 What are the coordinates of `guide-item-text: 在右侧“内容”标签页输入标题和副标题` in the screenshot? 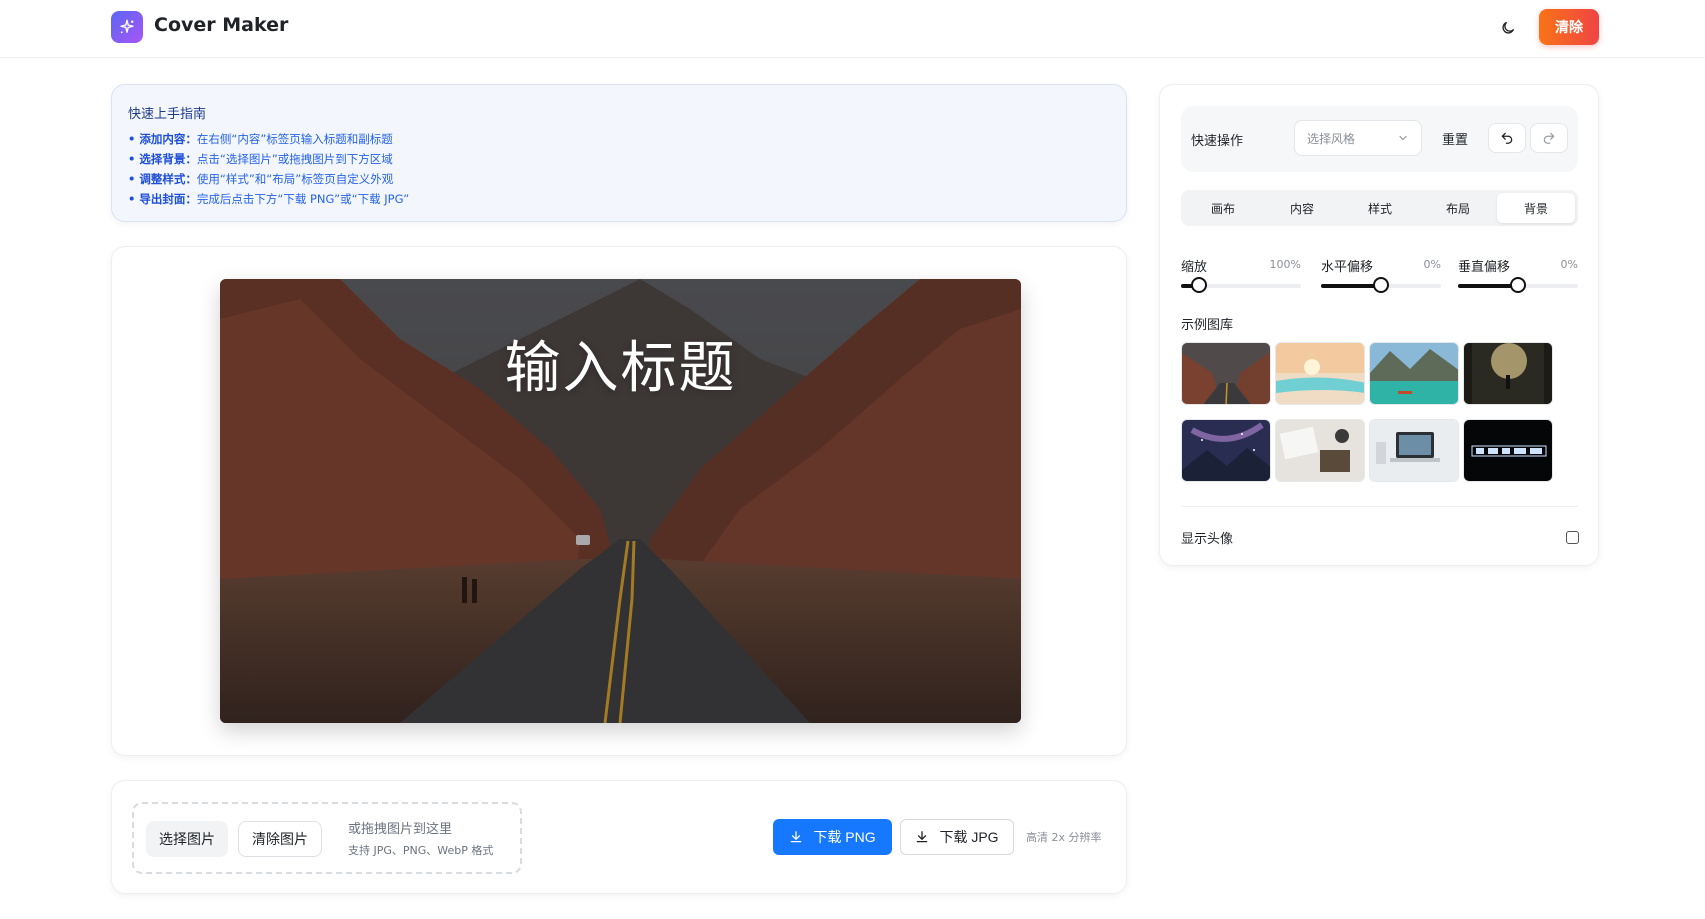 It's located at (294, 139).